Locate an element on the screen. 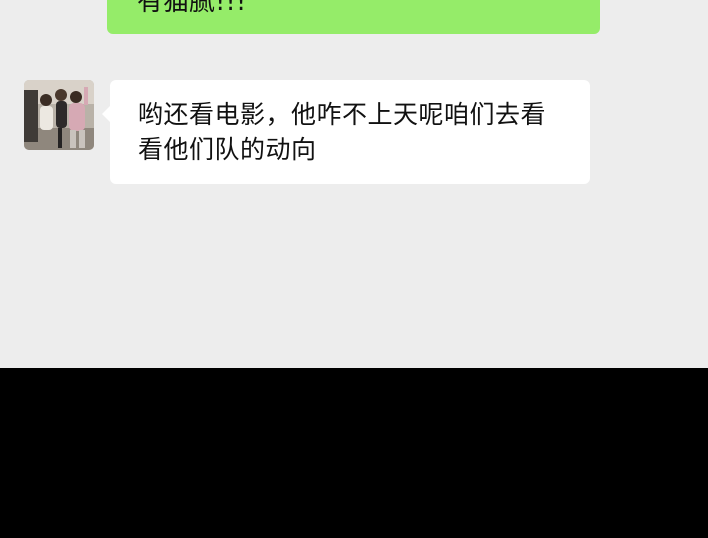  incoming-bubble-tail is located at coordinates (106, 114).